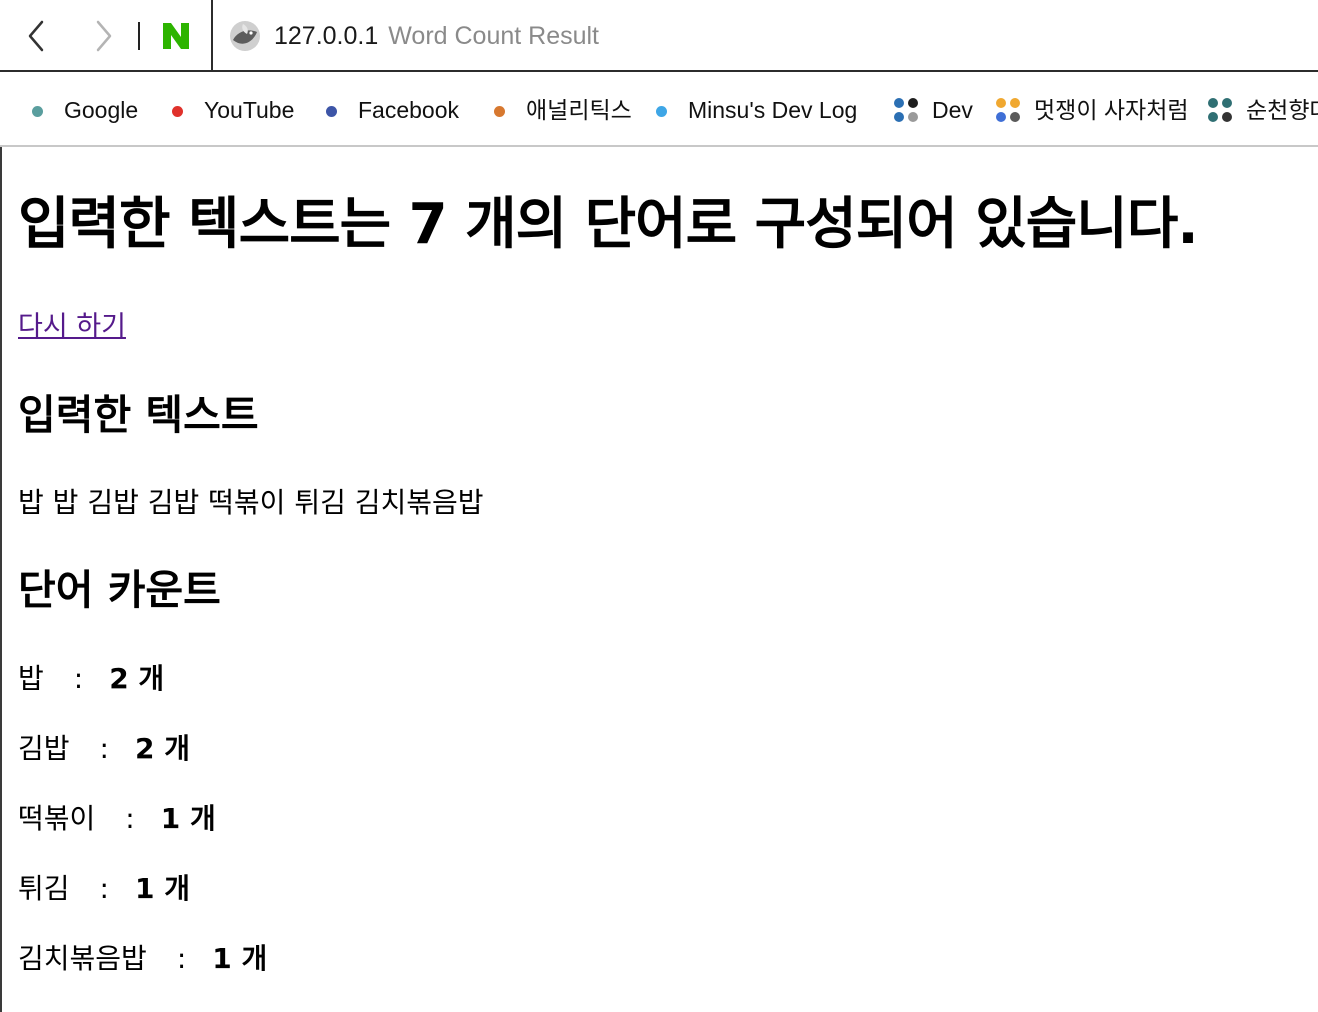 Image resolution: width=1318 pixels, height=1012 pixels. Describe the element at coordinates (608, 224) in the screenshot. I see `result-heading: 입력한 텍스트는 7 개의 단어로 구성되어 있습니다.` at that location.